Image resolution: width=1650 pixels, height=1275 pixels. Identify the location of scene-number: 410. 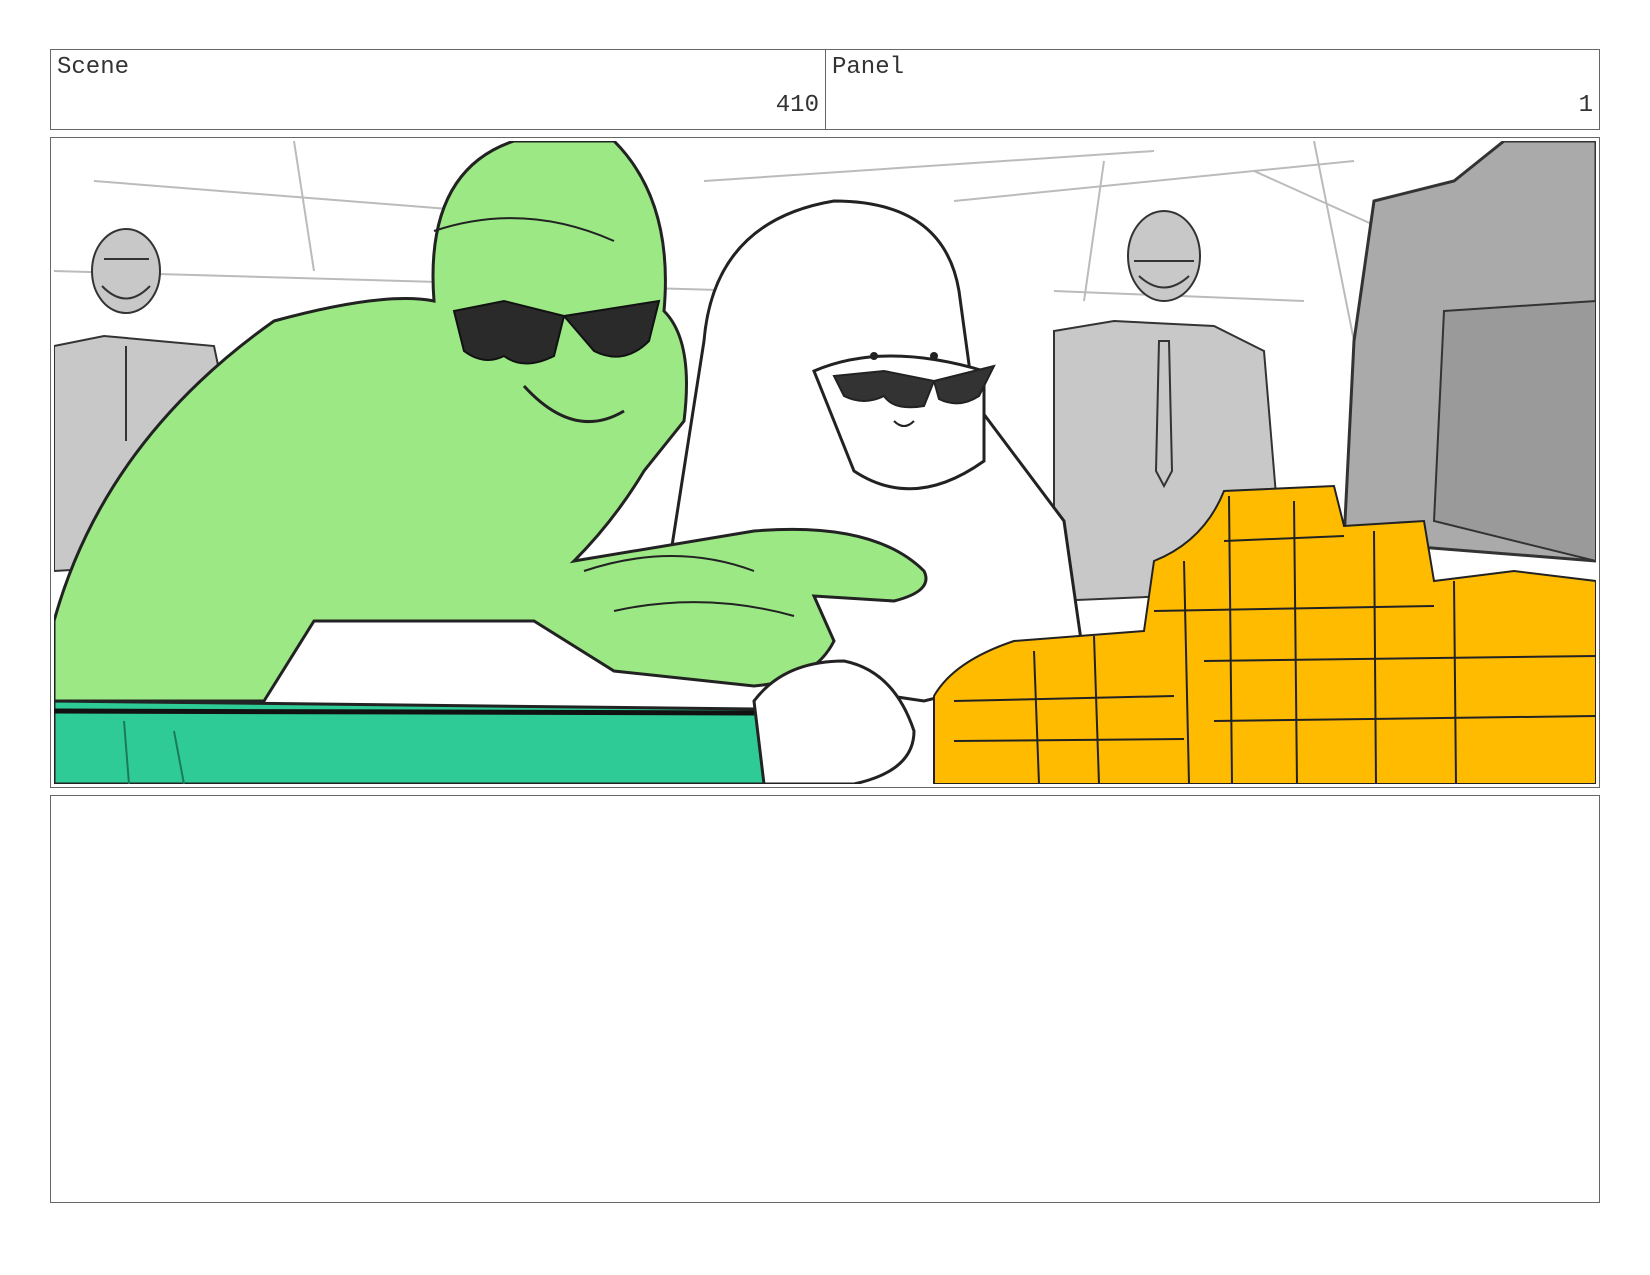
(797, 105).